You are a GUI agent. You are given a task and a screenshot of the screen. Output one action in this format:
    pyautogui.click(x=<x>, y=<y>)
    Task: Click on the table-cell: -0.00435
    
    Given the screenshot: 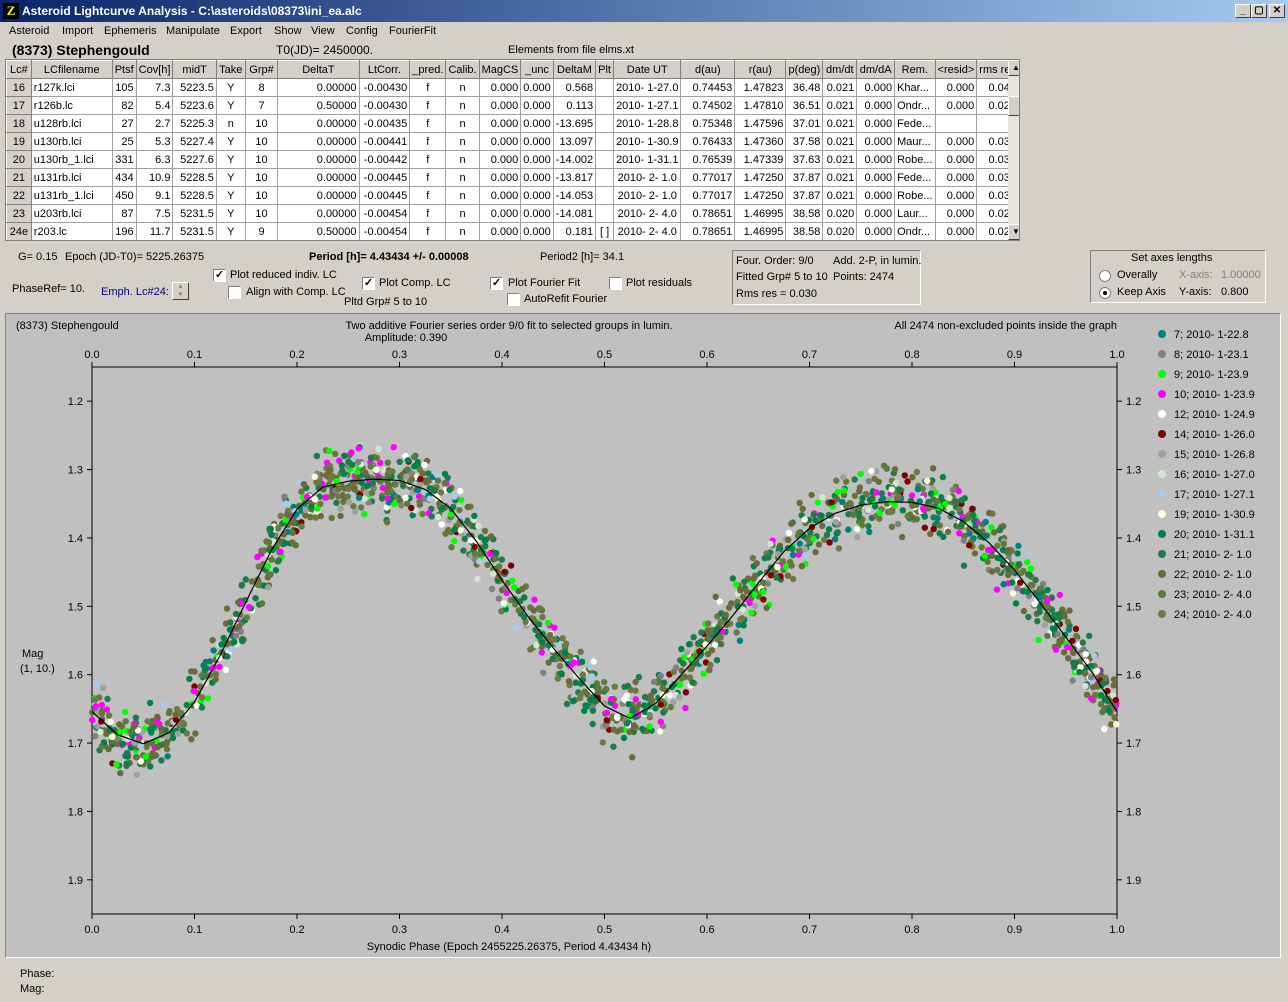 What is the action you would take?
    pyautogui.click(x=384, y=123)
    